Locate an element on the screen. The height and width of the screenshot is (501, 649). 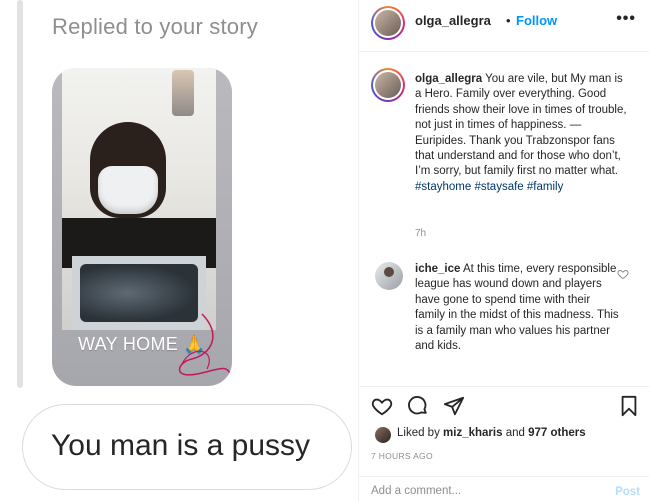
author-avatar is located at coordinates (388, 23).